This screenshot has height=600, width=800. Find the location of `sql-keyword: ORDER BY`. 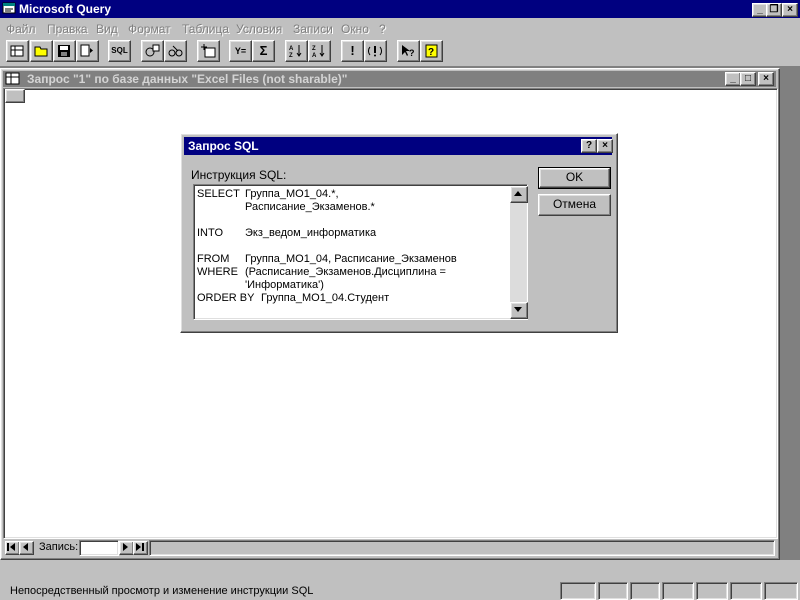

sql-keyword: ORDER BY is located at coordinates (226, 298).